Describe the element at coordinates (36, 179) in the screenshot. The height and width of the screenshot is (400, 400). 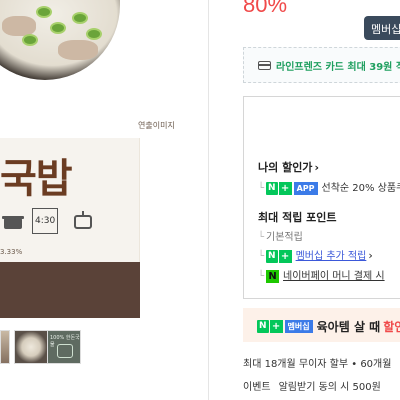
I see `package-title: 국밥` at that location.